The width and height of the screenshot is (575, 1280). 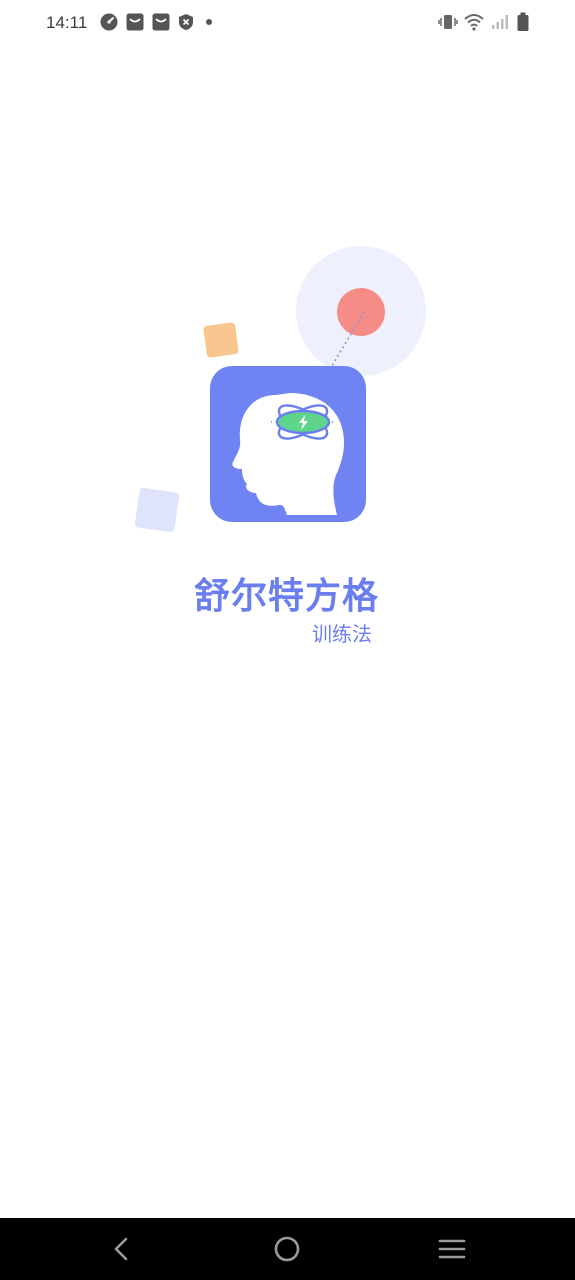 What do you see at coordinates (186, 24) in the screenshot?
I see `shield-icon` at bounding box center [186, 24].